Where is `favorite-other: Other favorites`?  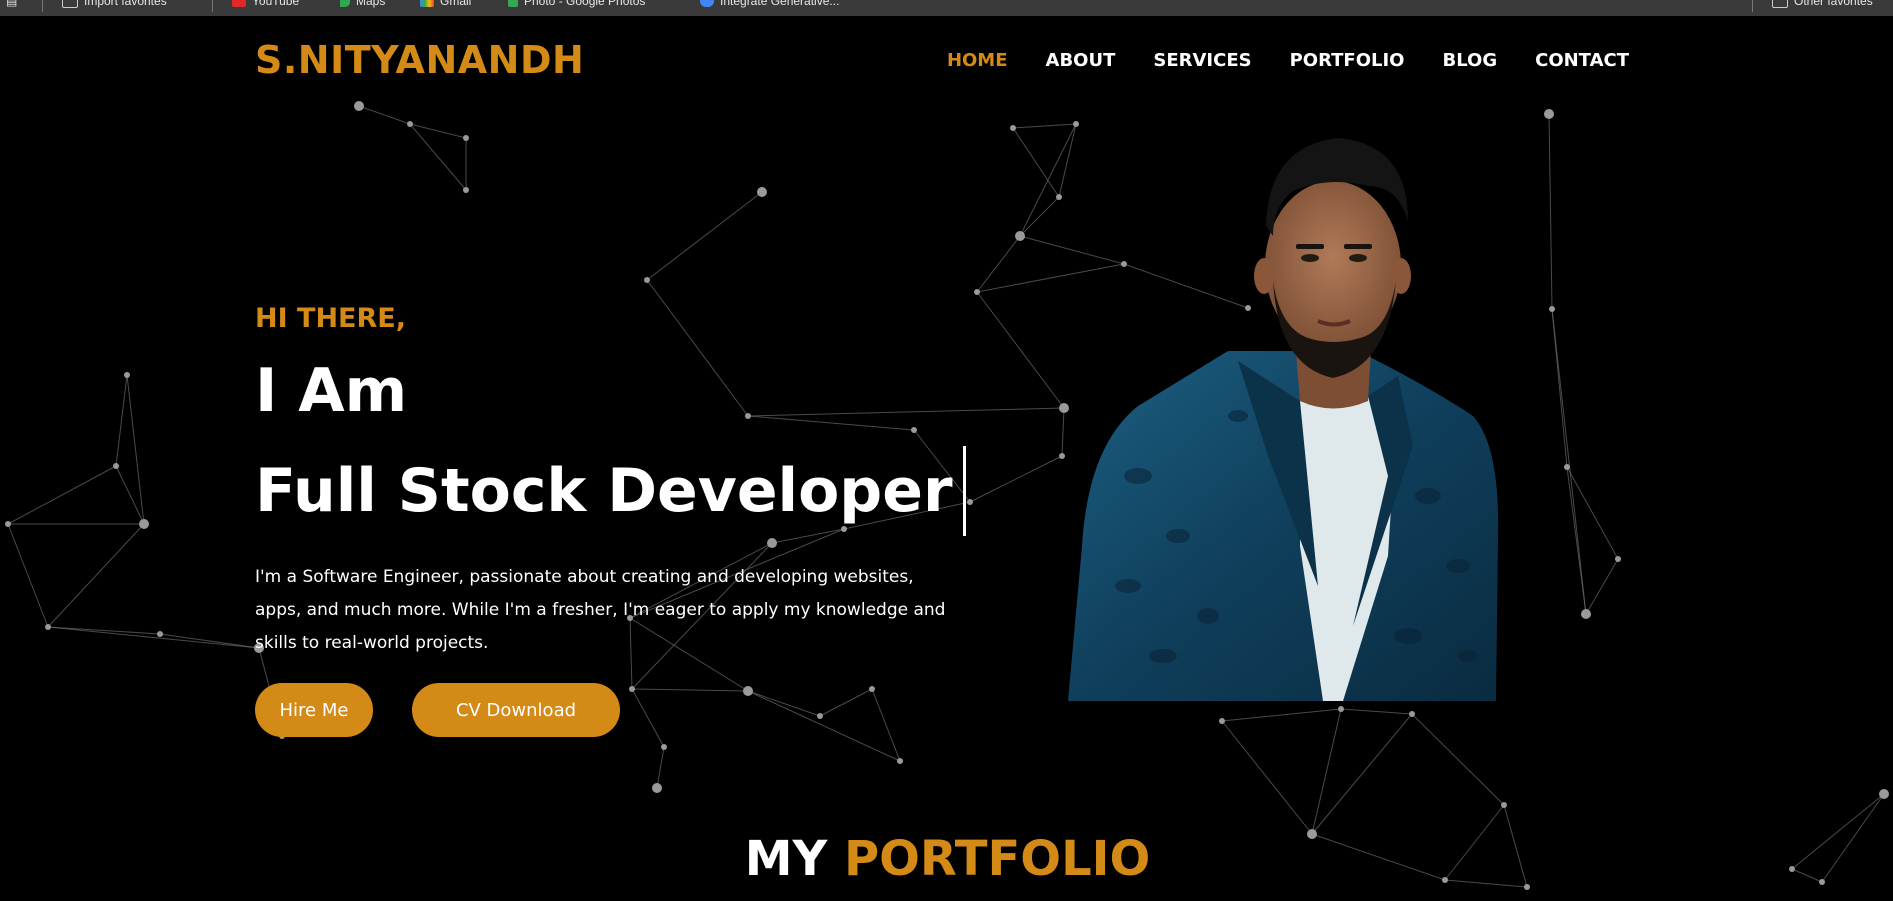 favorite-other: Other favorites is located at coordinates (1822, 4).